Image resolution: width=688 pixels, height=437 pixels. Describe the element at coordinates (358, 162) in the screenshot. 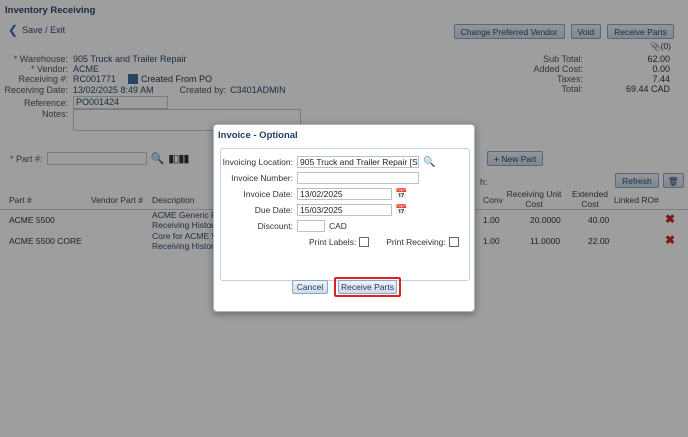

I see `invoicing-location-input: 905 Truck and Trailer Repair [SHC` at that location.